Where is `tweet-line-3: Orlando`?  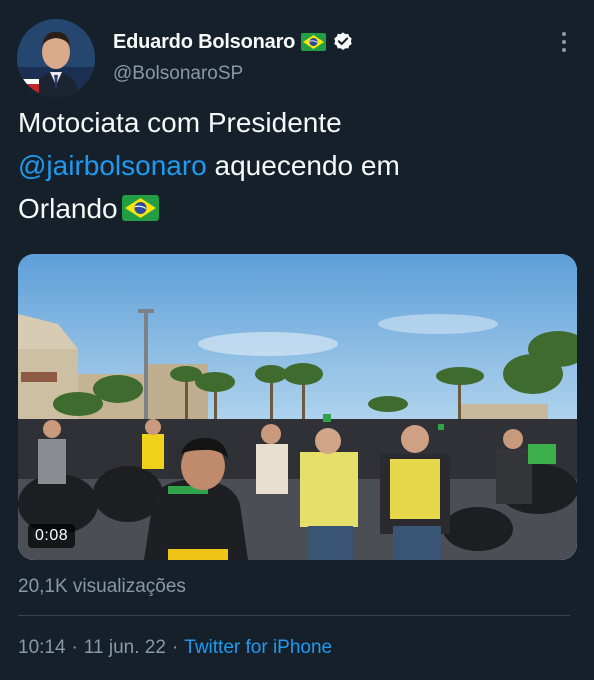
tweet-line-3: Orlando is located at coordinates (298, 208).